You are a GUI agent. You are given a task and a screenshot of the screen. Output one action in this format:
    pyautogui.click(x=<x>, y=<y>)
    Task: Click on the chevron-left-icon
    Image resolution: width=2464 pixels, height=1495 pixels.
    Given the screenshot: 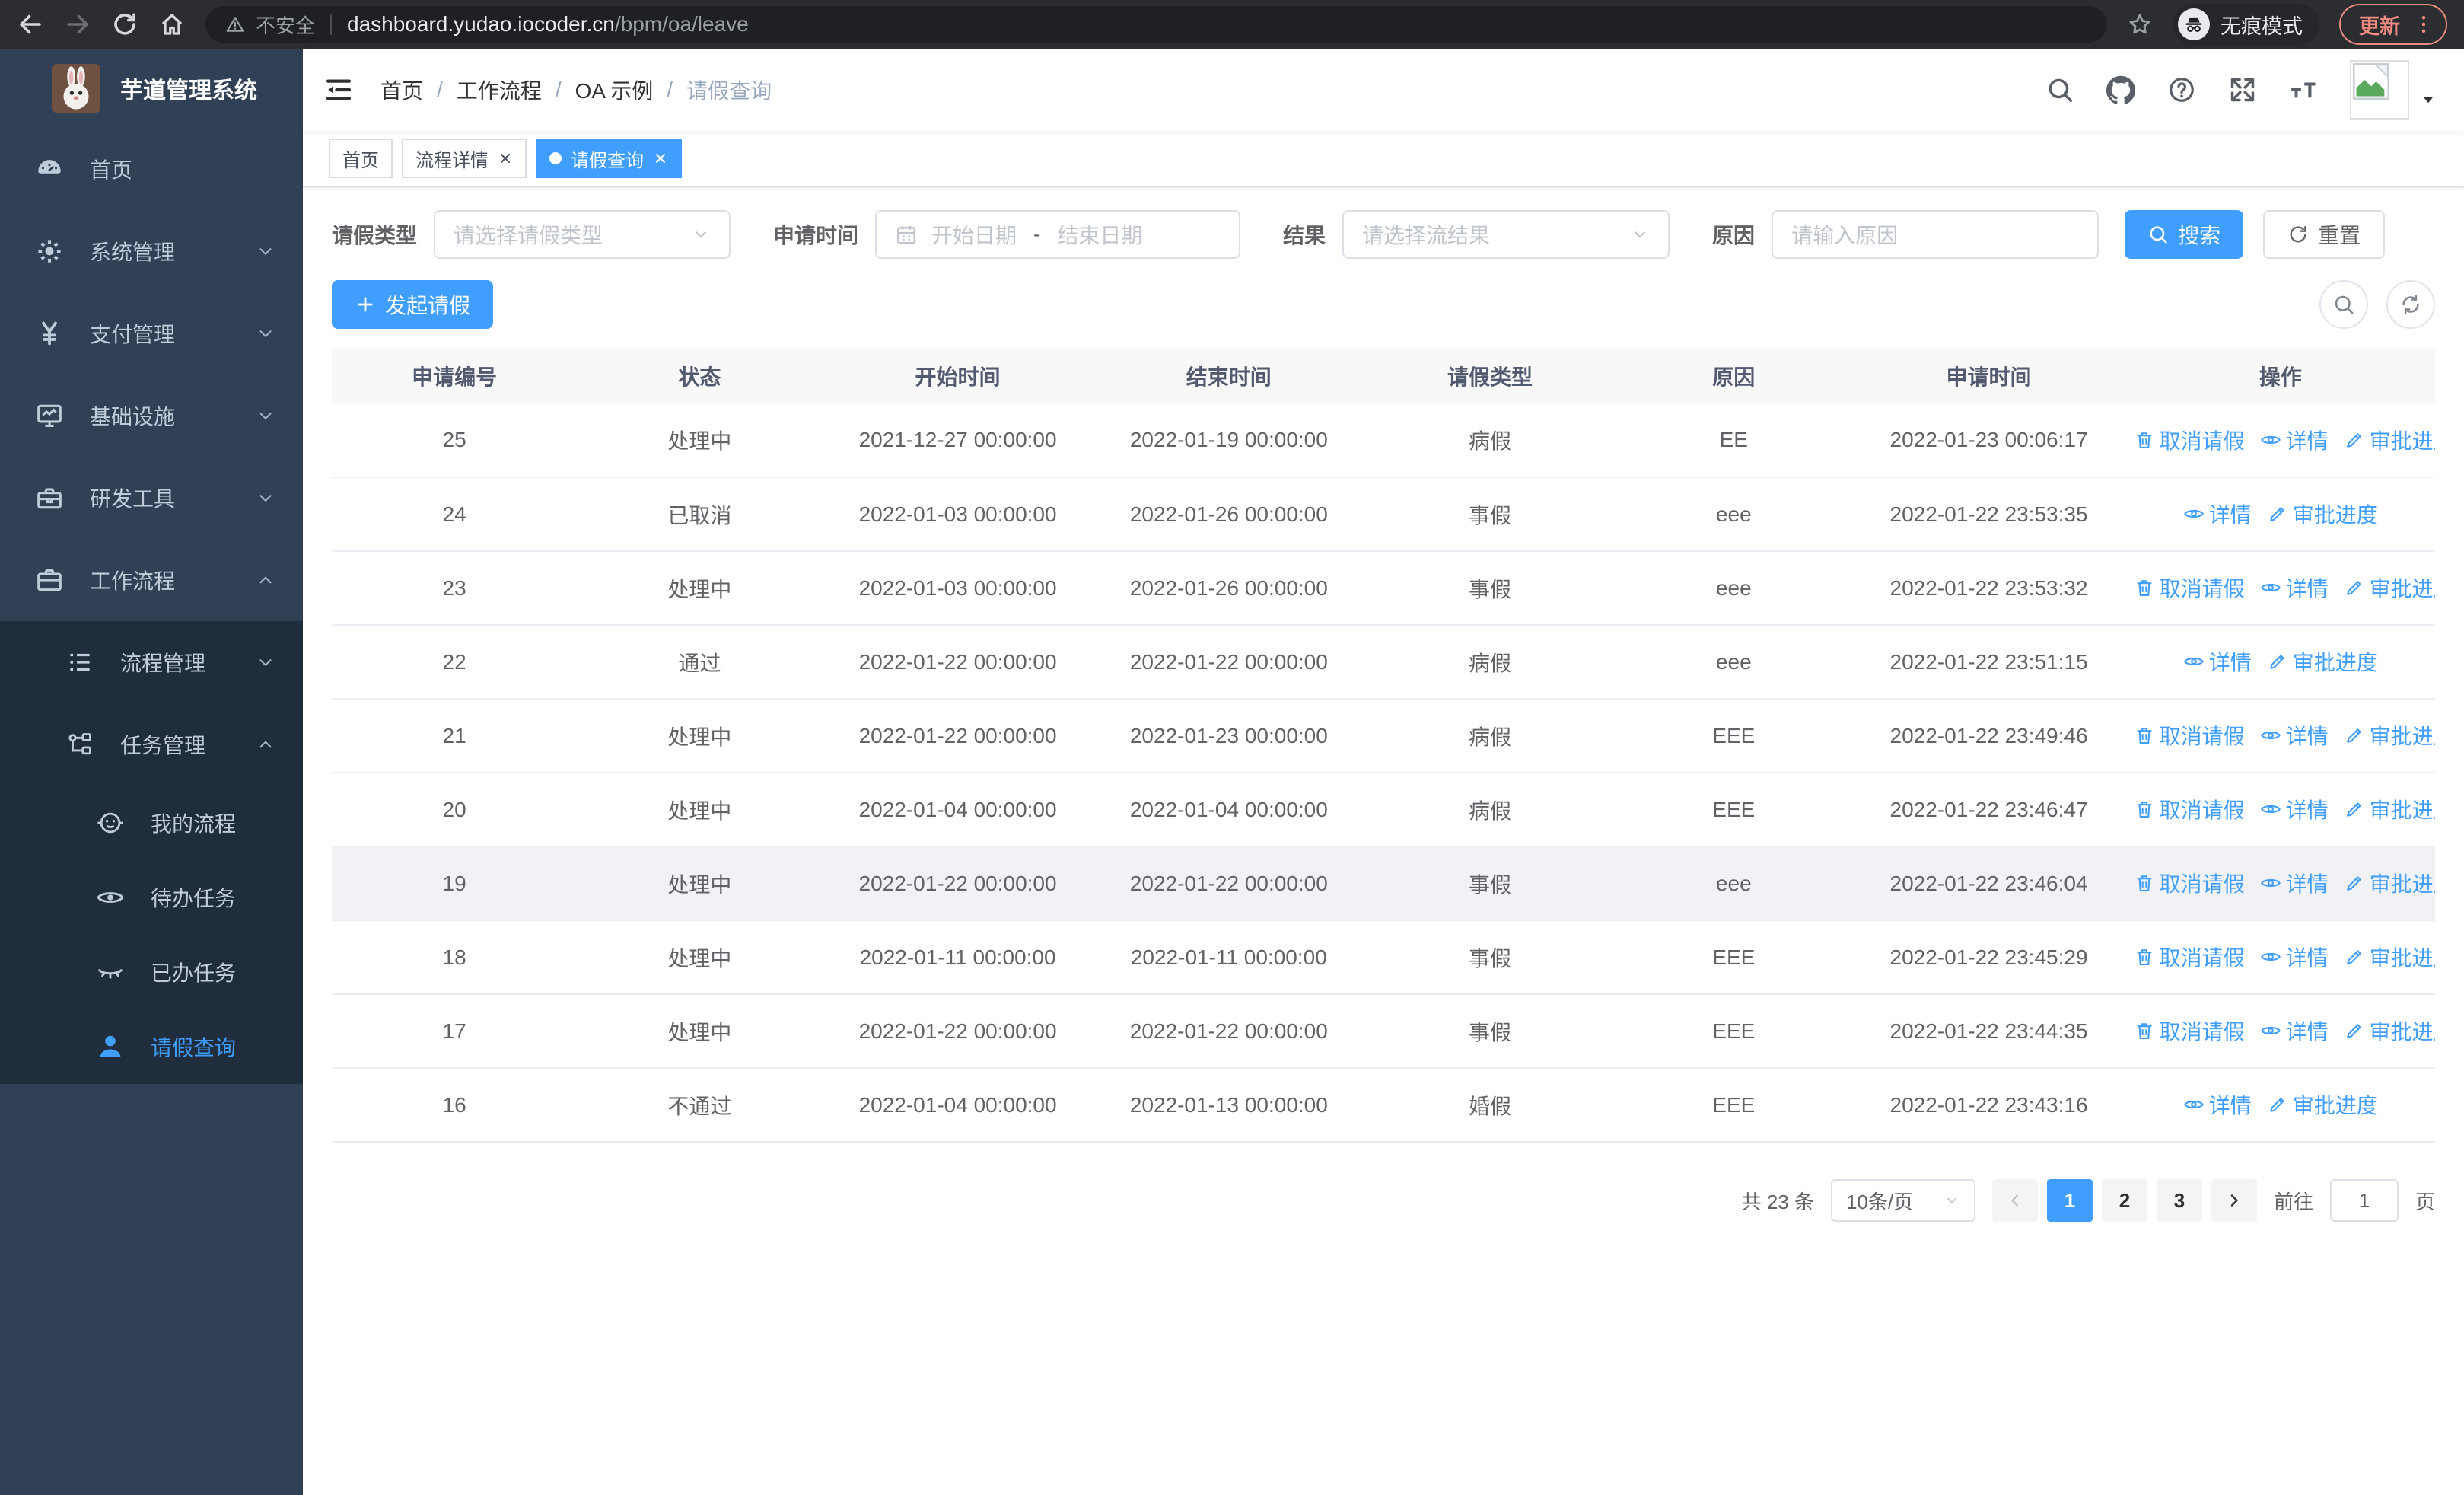 What is the action you would take?
    pyautogui.click(x=2015, y=1200)
    